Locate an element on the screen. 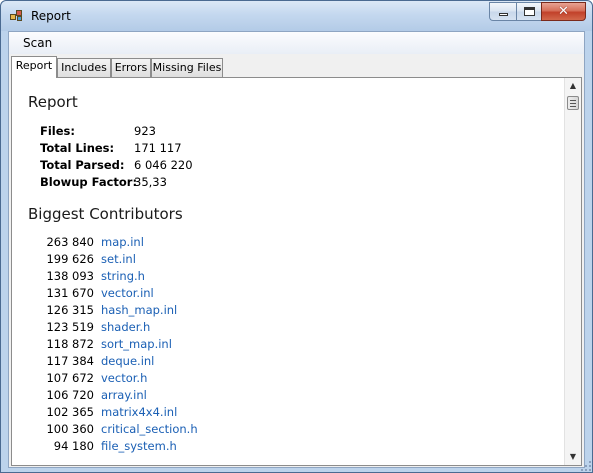 Image resolution: width=593 pixels, height=473 pixels. contributor-file-link: critical_section.h is located at coordinates (149, 429).